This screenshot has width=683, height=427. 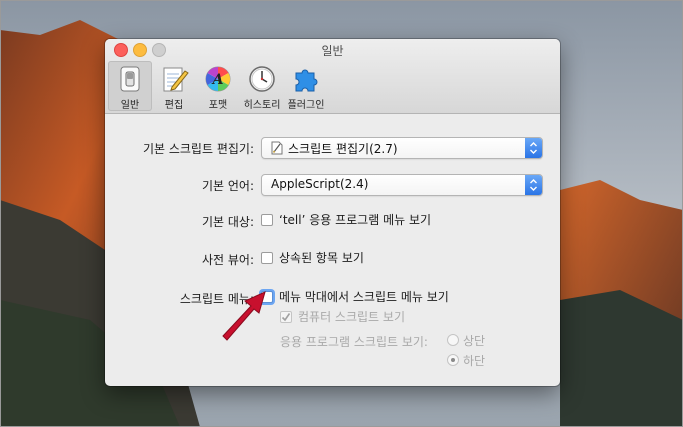 I want to click on target-checkbox-row: ‘tell’ 응용 프로그램 메뉴 보기, so click(x=346, y=219).